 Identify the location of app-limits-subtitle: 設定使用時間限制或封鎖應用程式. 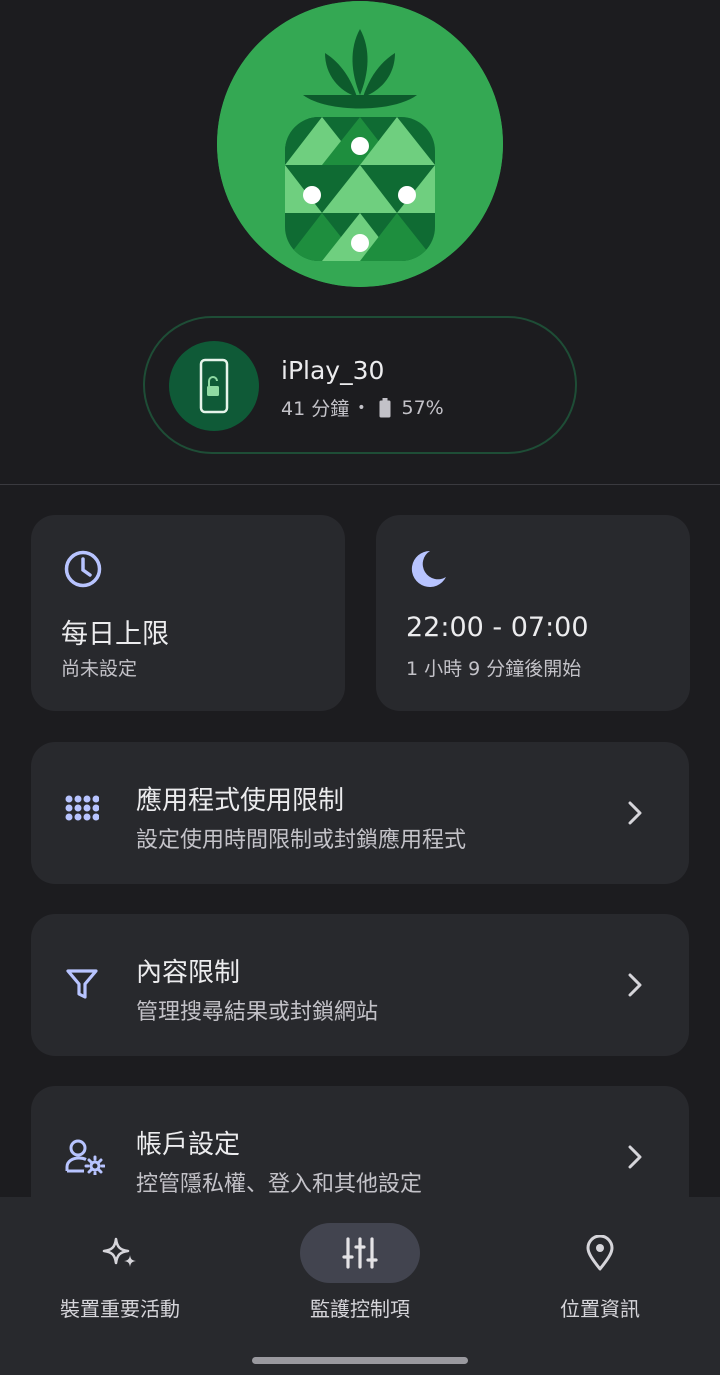
(301, 840).